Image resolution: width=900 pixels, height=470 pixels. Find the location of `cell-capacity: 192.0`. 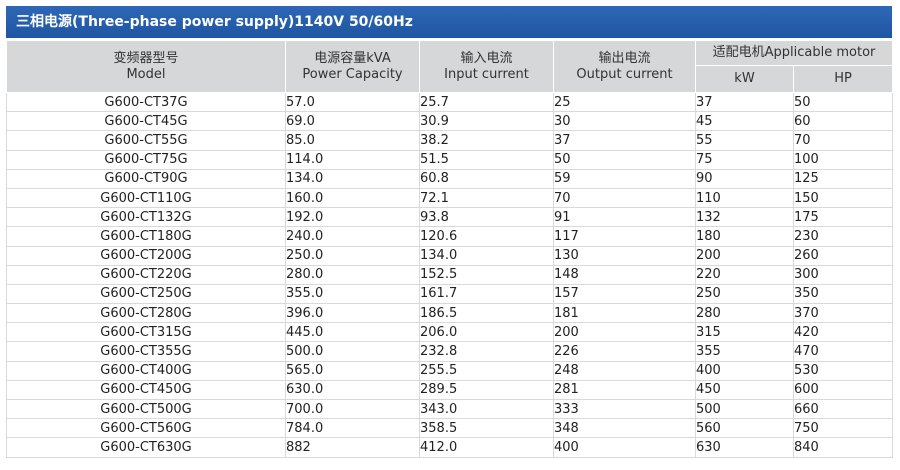

cell-capacity: 192.0 is located at coordinates (352, 217).